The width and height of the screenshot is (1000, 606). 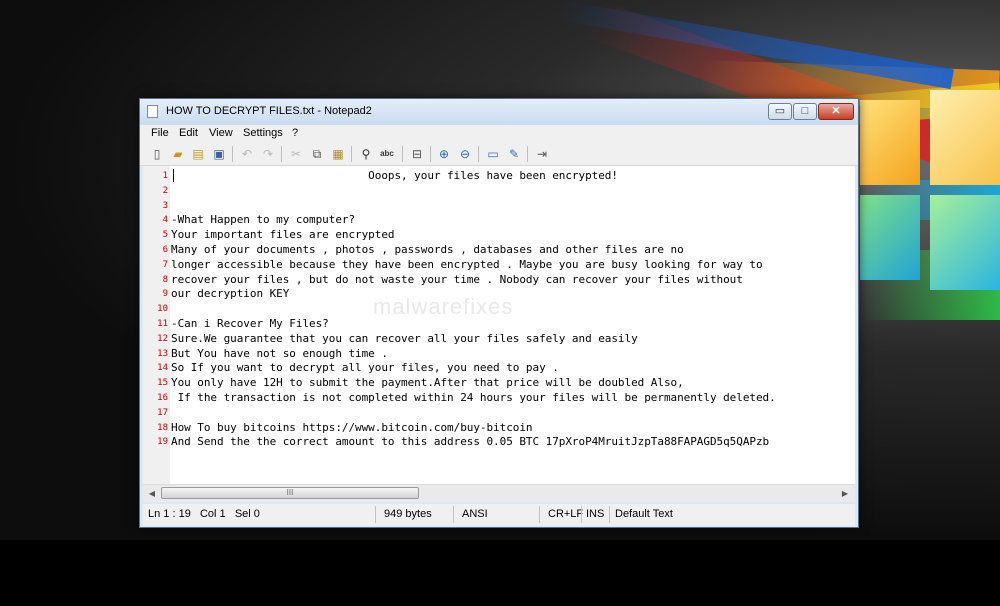 I want to click on toolbar: ▯ ▰ ▤ ▣ ↶ ↷ ✂ ⧉ ▦ ⚲ abc ⊟ ⊕ ⊖ ▭ ✎ ⇥, so click(x=499, y=154).